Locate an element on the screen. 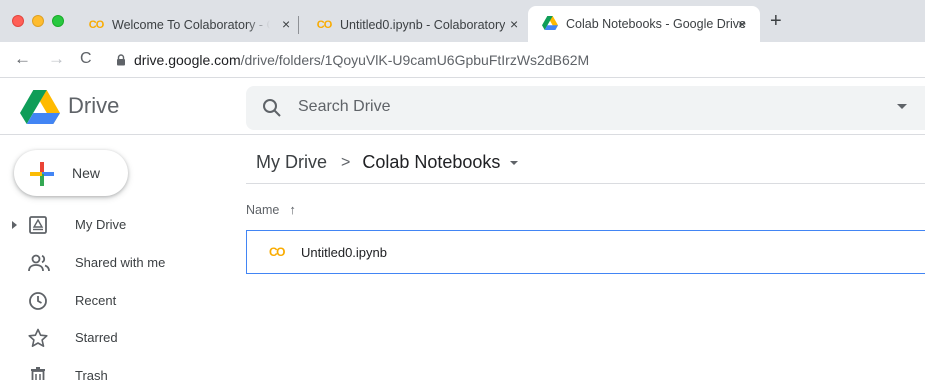 The width and height of the screenshot is (925, 380). sort-arrow-icon: ↑ is located at coordinates (292, 209).